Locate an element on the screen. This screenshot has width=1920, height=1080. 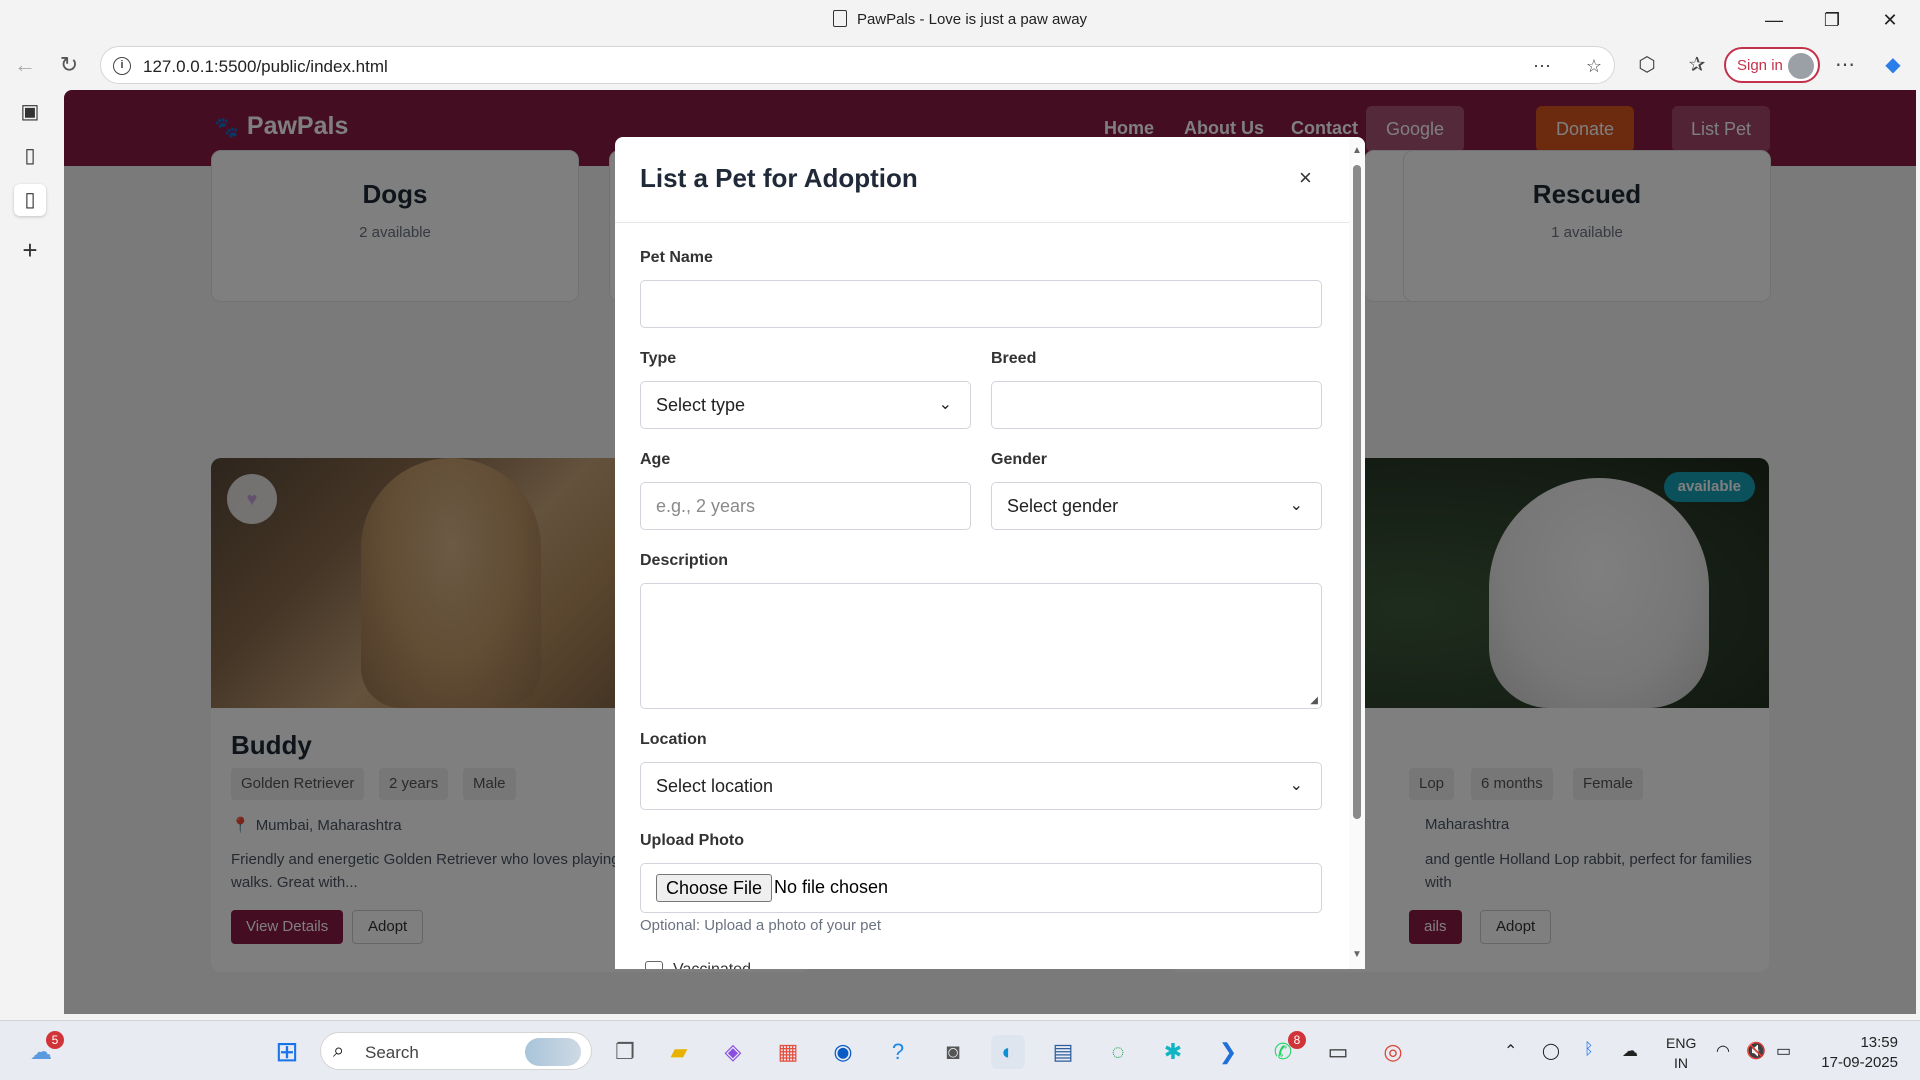
modal-title: List a Pet for Adoption is located at coordinates (779, 178).